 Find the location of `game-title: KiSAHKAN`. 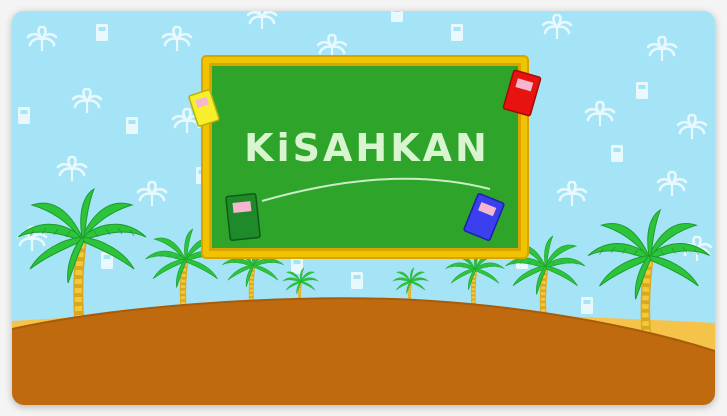

game-title: KiSAHKAN is located at coordinates (367, 148).